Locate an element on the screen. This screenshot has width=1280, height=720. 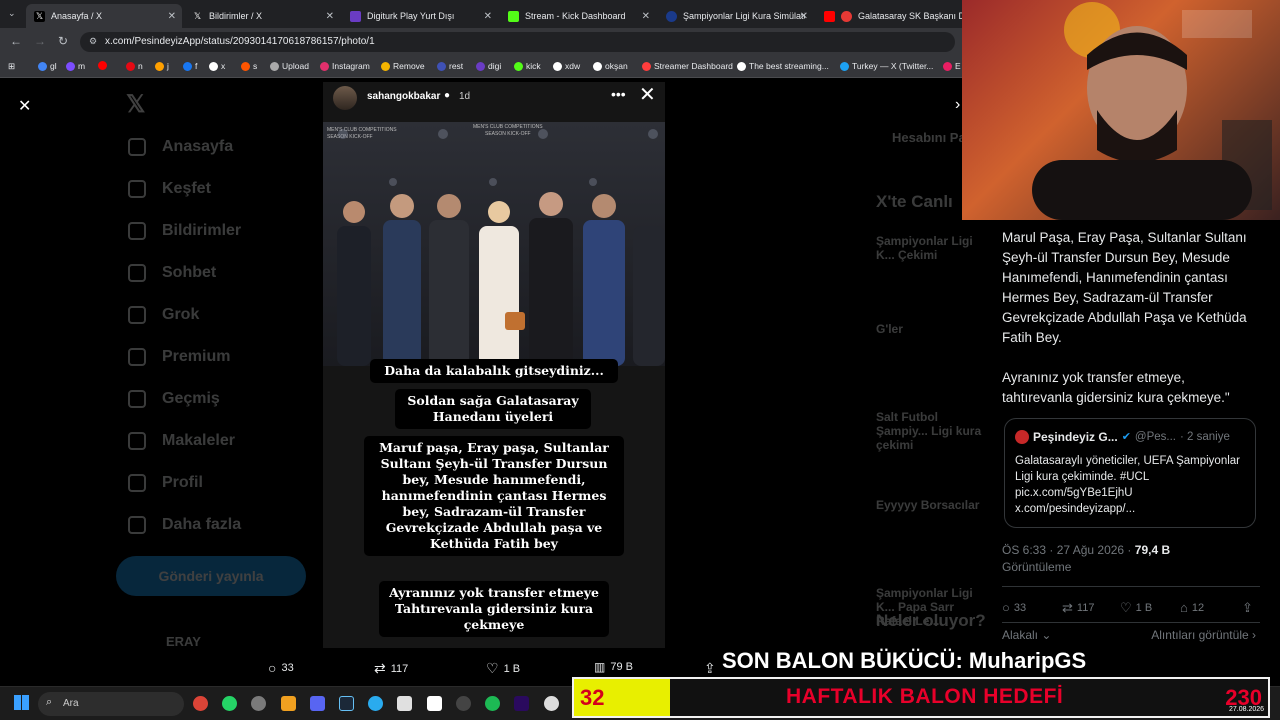
premiere-icon is located at coordinates (521, 703).